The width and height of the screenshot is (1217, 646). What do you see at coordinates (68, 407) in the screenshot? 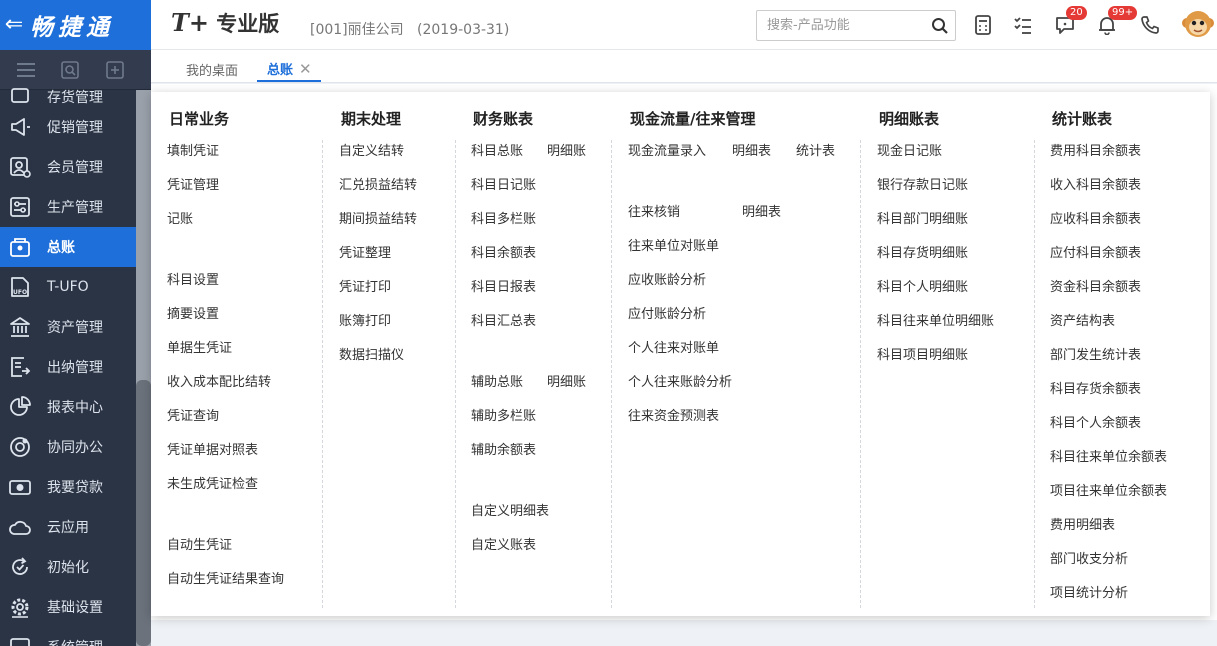
I see `sidebar-item-report: 报表中心` at bounding box center [68, 407].